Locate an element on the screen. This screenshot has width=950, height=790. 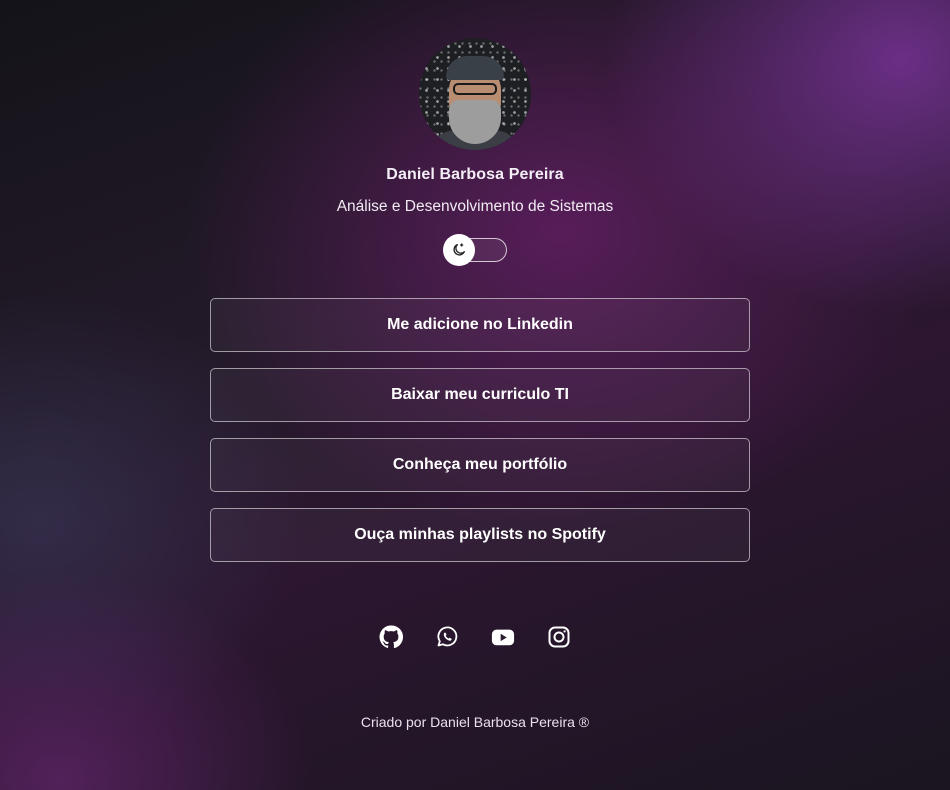
youtube-icon is located at coordinates (503, 637).